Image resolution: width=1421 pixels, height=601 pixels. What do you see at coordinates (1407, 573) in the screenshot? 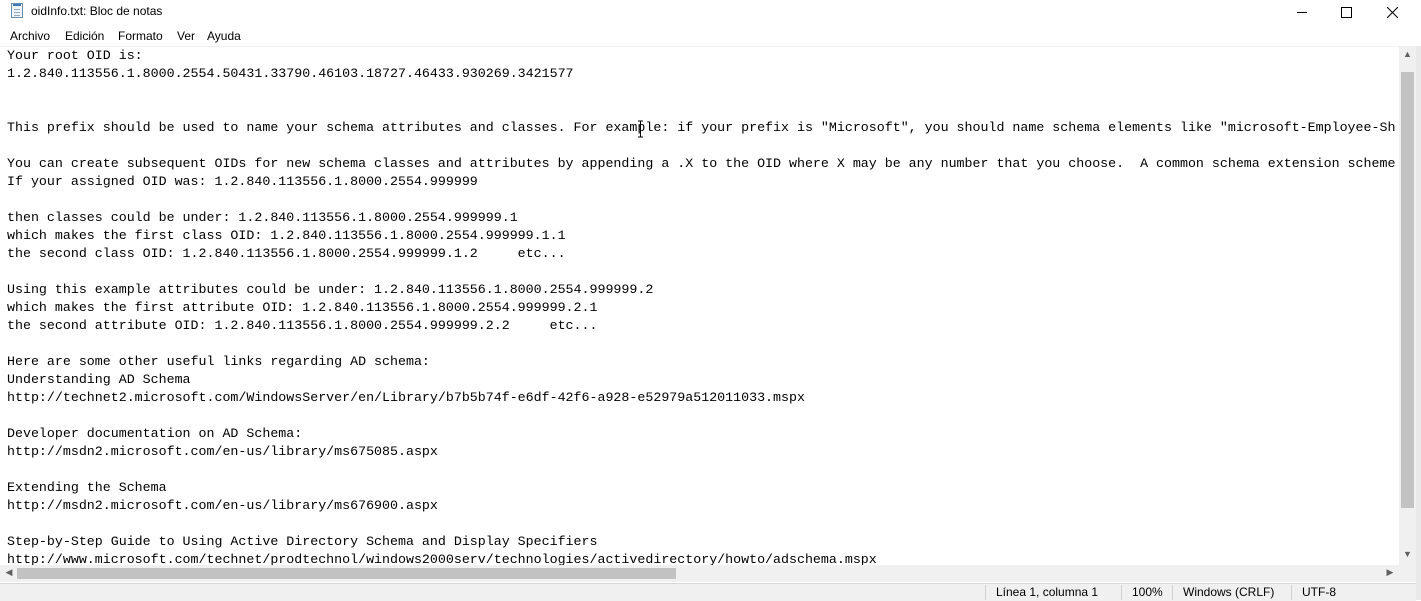
I see `scroll-corner` at bounding box center [1407, 573].